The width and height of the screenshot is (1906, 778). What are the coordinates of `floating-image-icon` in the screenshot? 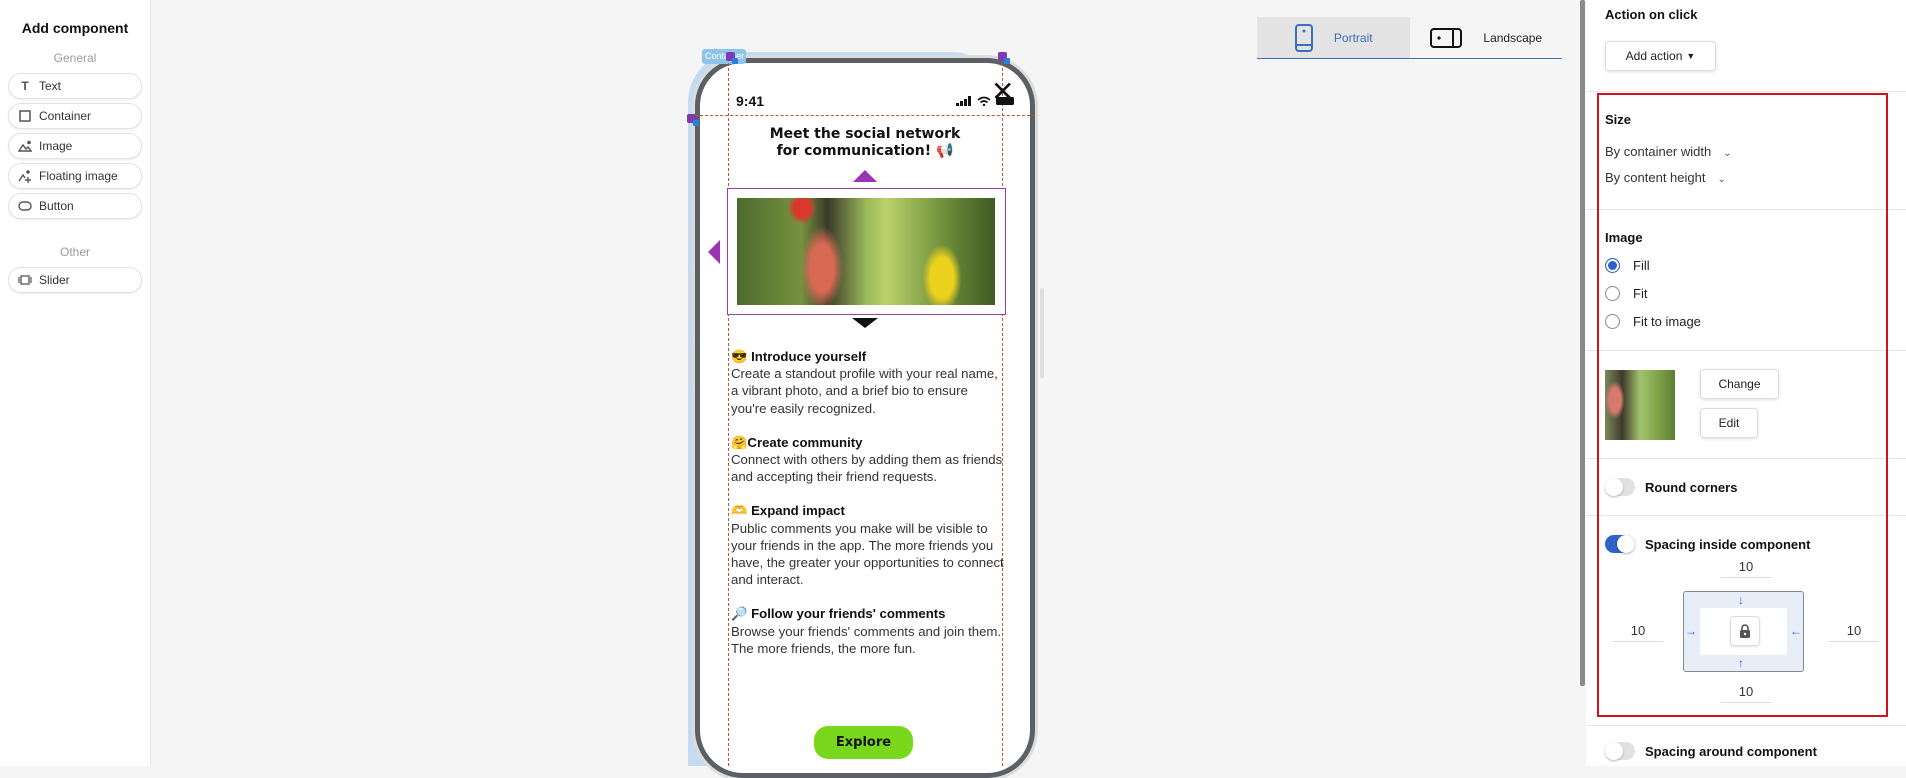 It's located at (25, 176).